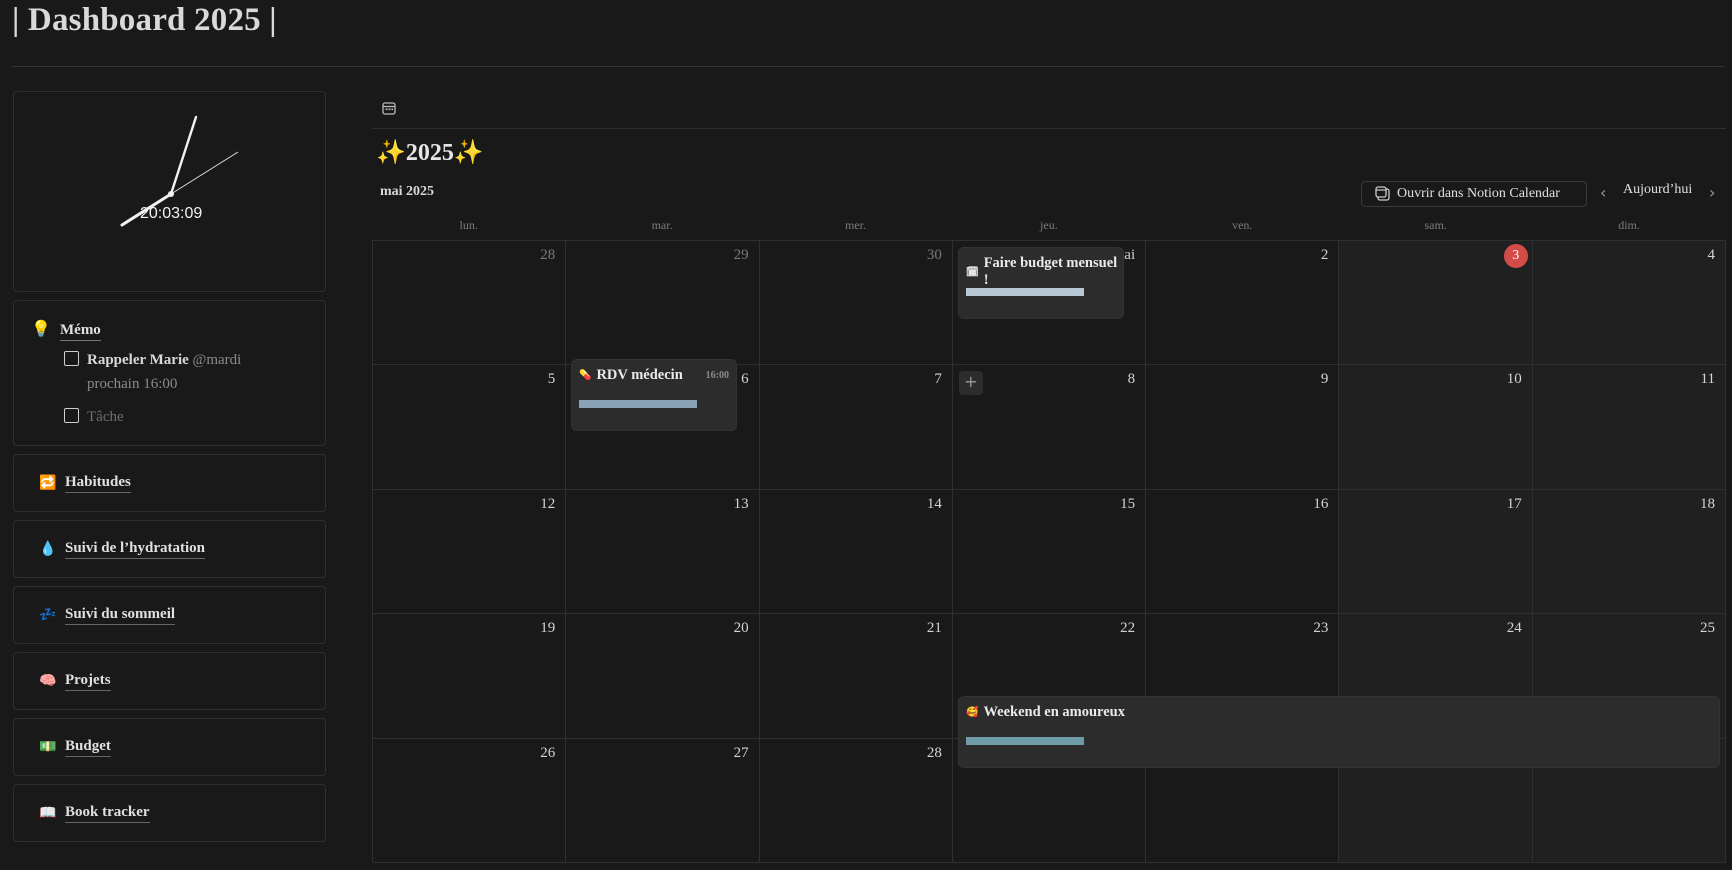 The height and width of the screenshot is (870, 1732). What do you see at coordinates (934, 255) in the screenshot?
I see `day-number: 30` at bounding box center [934, 255].